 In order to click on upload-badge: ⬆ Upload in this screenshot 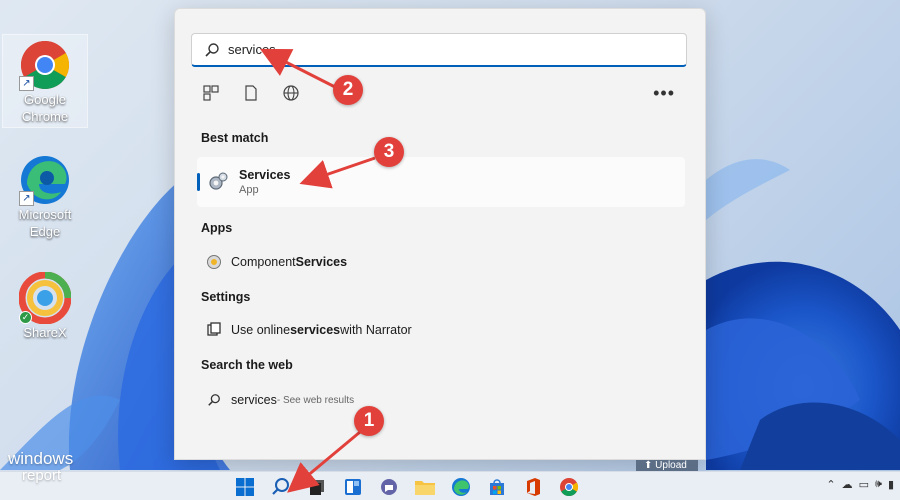, I will do `click(667, 465)`.